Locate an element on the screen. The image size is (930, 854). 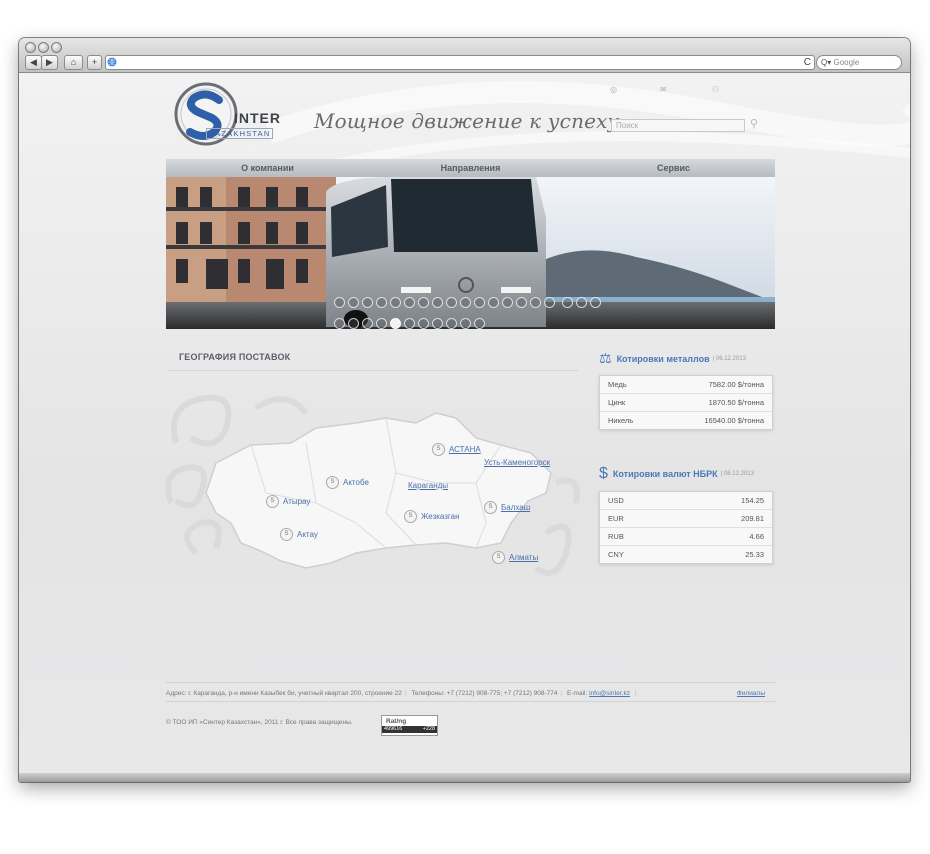
footer-email-label: E-mail: is located at coordinates (577, 693).